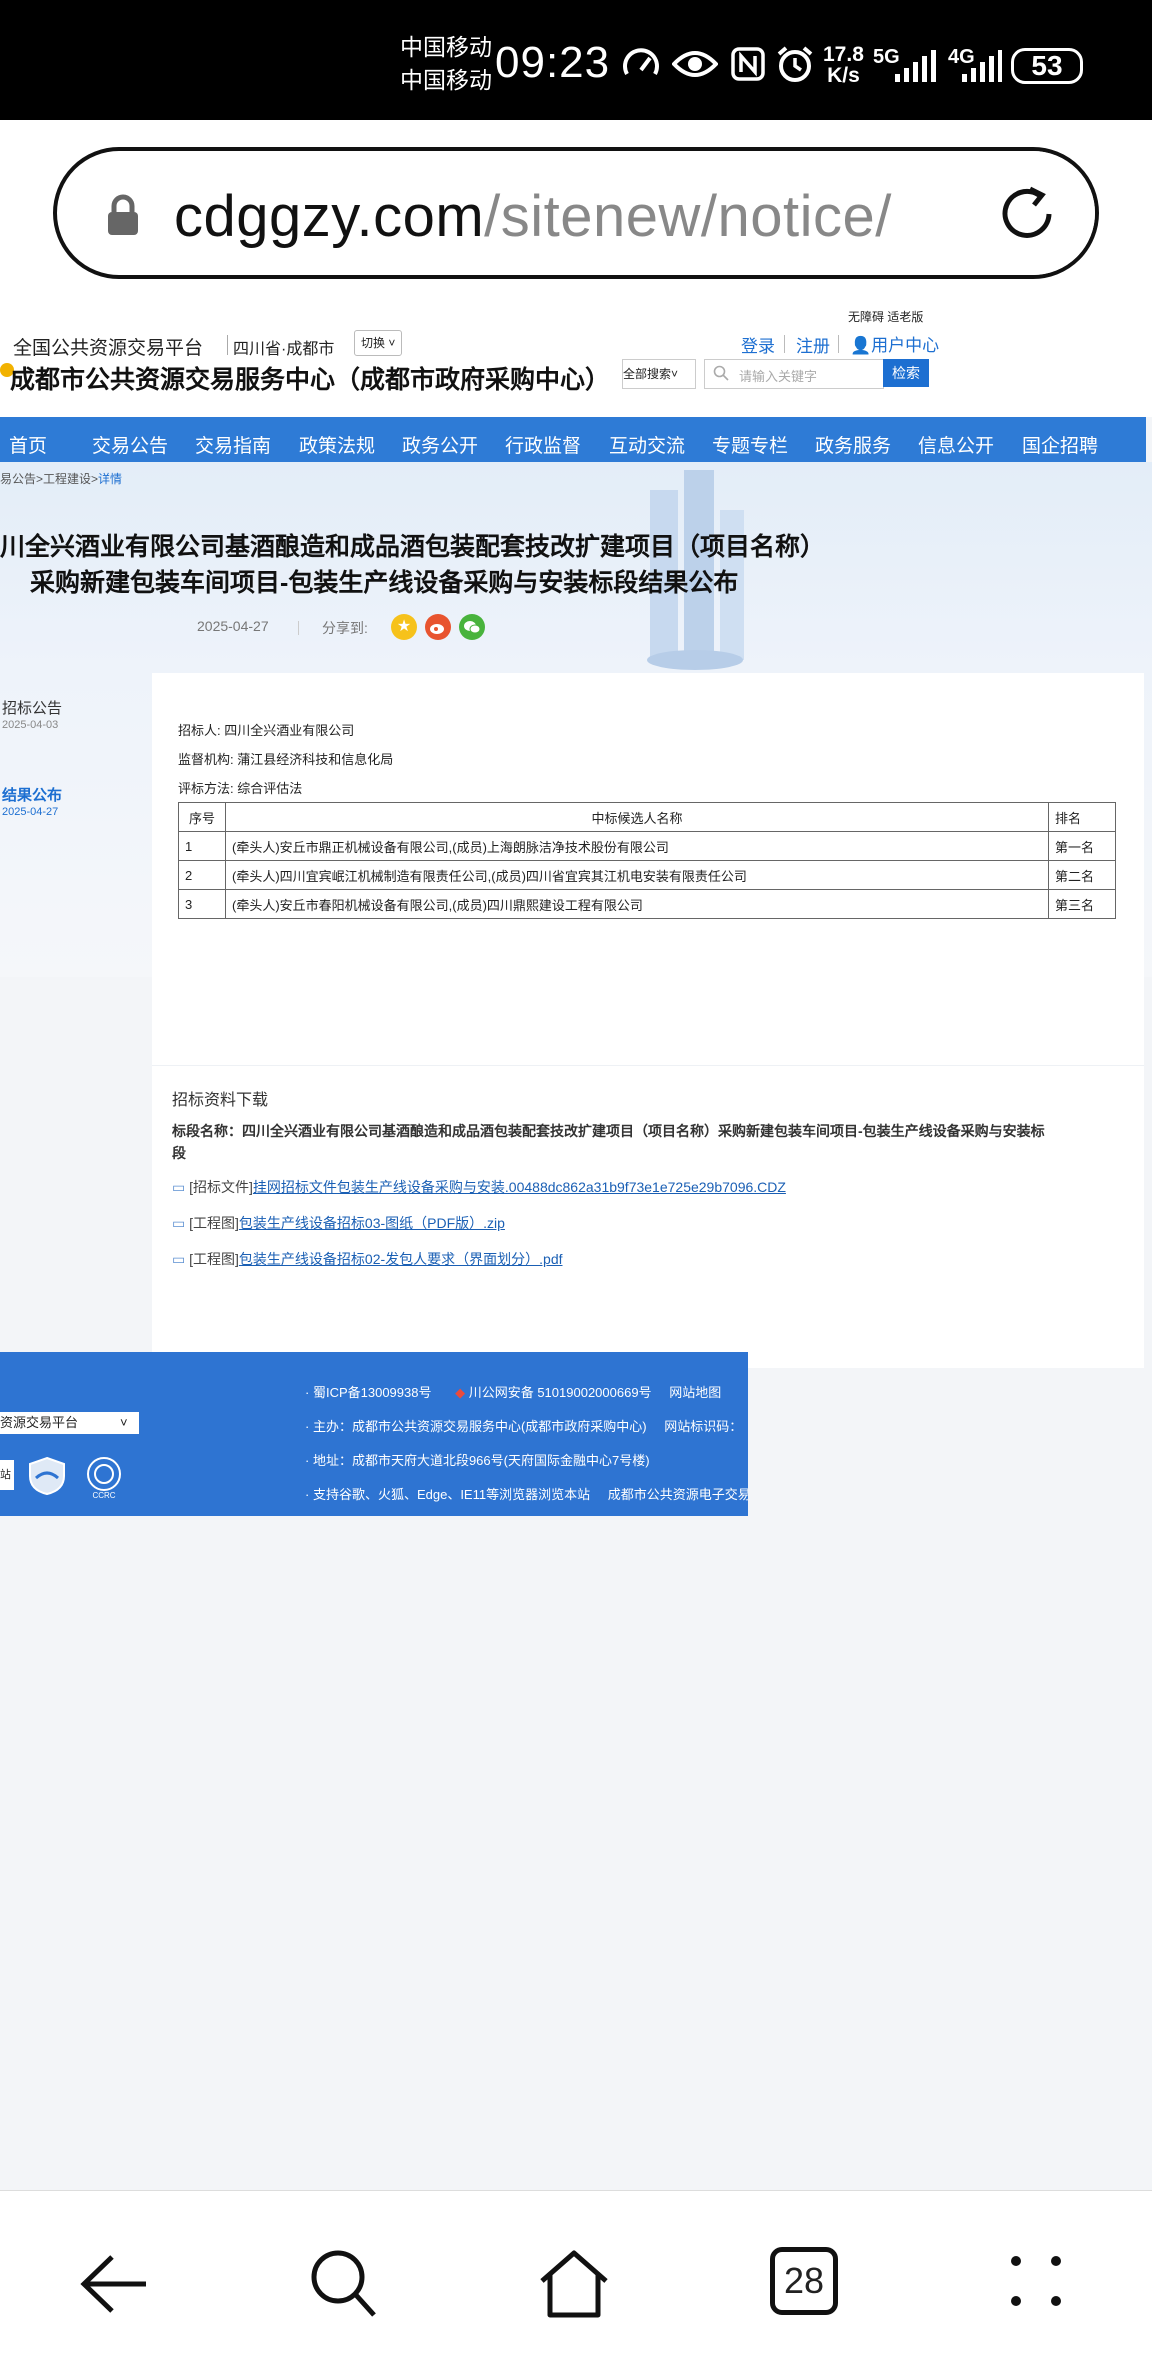  What do you see at coordinates (543, 444) in the screenshot?
I see `nav-item-supervision: 行政监督` at bounding box center [543, 444].